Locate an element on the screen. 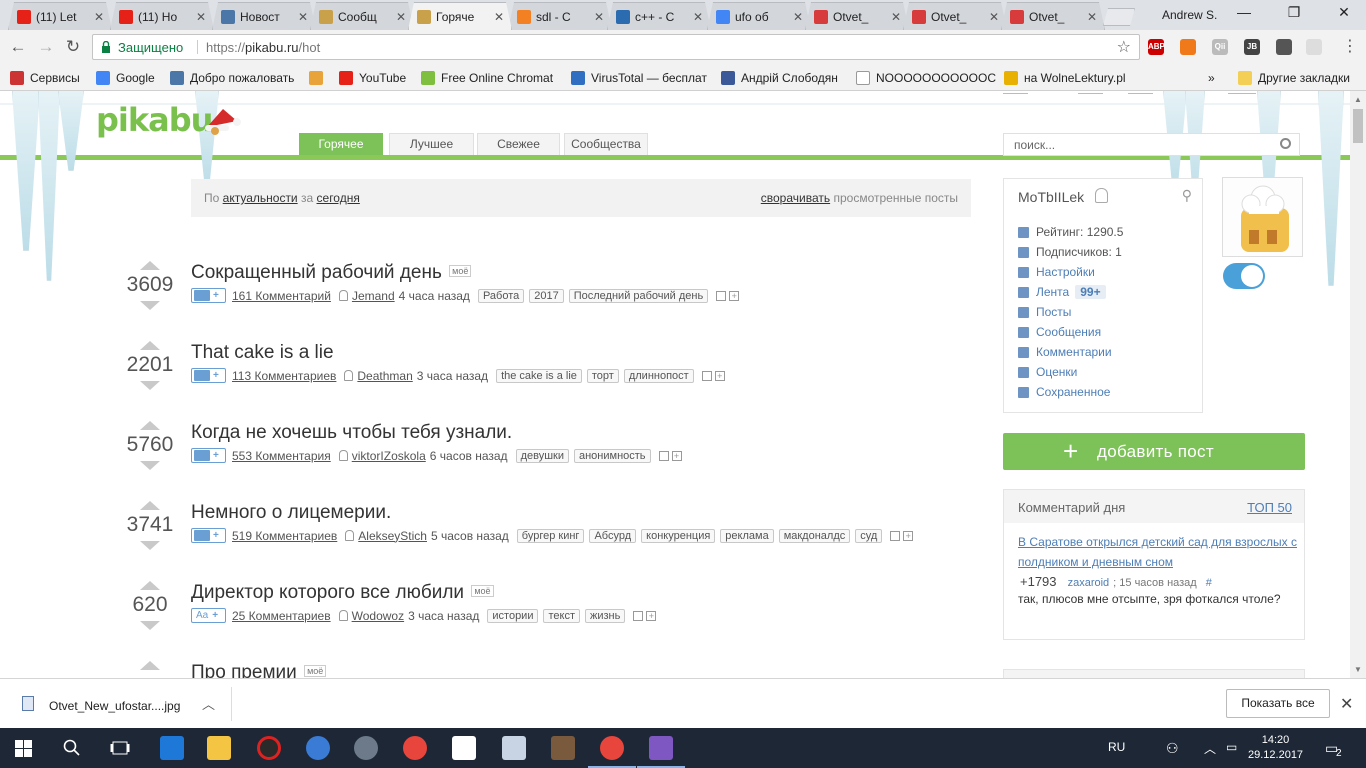 The image size is (1366, 768). bookmark-item: на WolneLektury.pl is located at coordinates (1065, 77).